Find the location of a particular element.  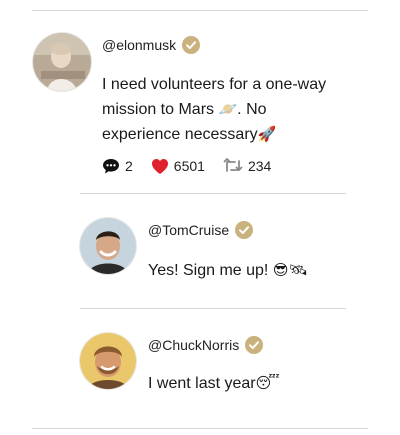

planet-emoji: 🪐 is located at coordinates (228, 109).